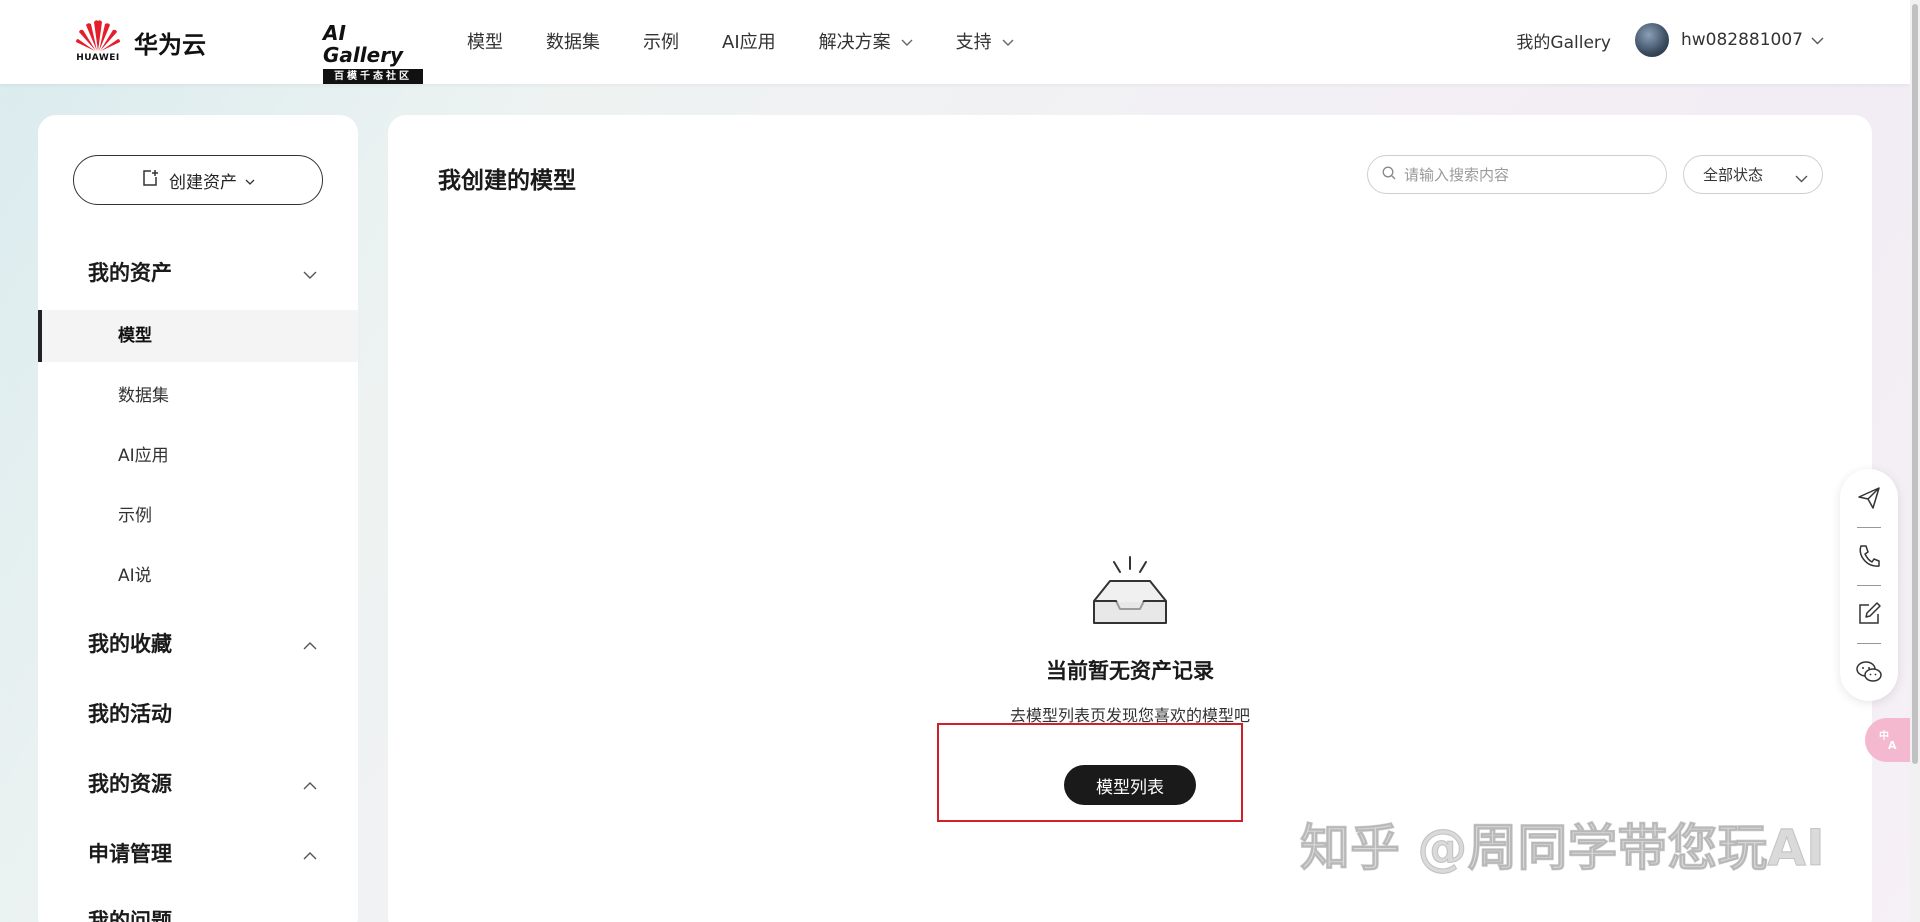  I want to click on sidebar-item-examples: 示例, so click(198, 516).